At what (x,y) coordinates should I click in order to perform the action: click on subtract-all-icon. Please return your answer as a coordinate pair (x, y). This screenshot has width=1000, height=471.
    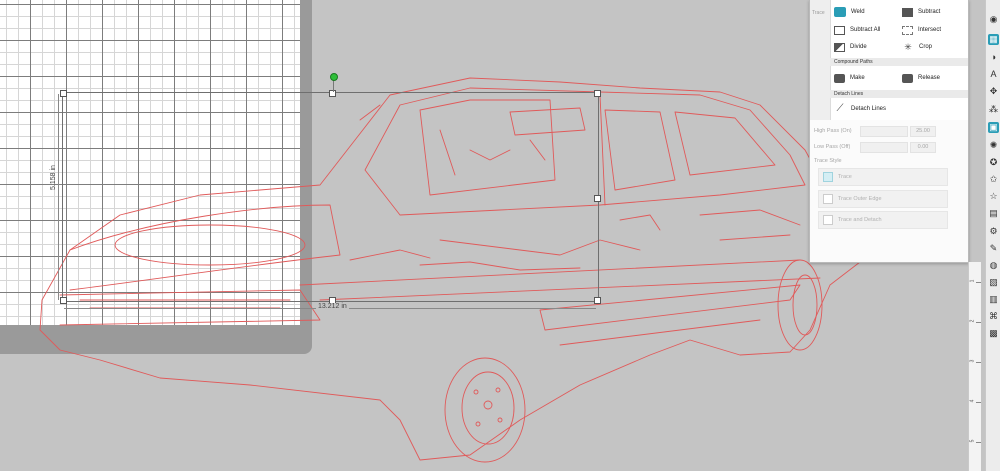
    Looking at the image, I should click on (839, 30).